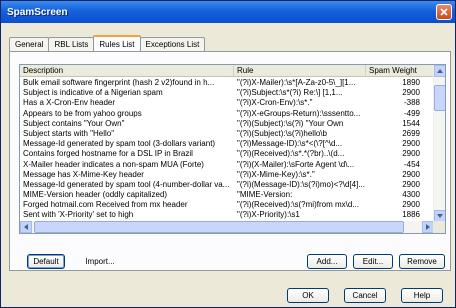 This screenshot has height=308, width=456. I want to click on cell-spam-weight: -388, so click(411, 103).